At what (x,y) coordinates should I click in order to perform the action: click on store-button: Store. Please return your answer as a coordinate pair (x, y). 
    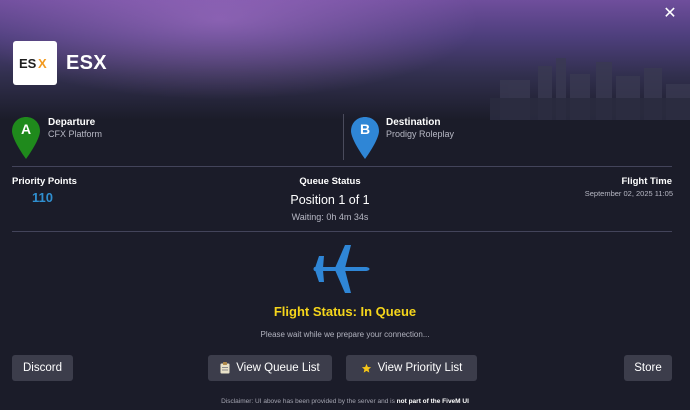
    Looking at the image, I should click on (648, 368).